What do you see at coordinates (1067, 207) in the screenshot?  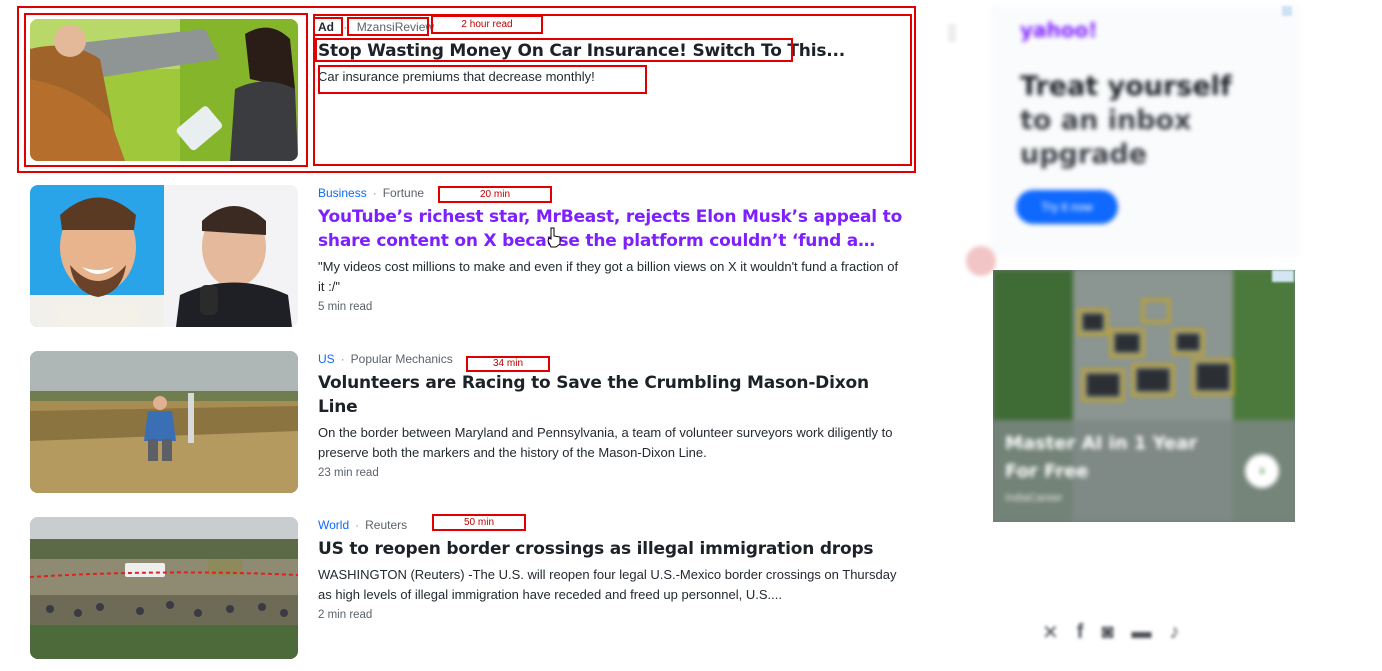 I see `promo-cta-button: Try it now` at bounding box center [1067, 207].